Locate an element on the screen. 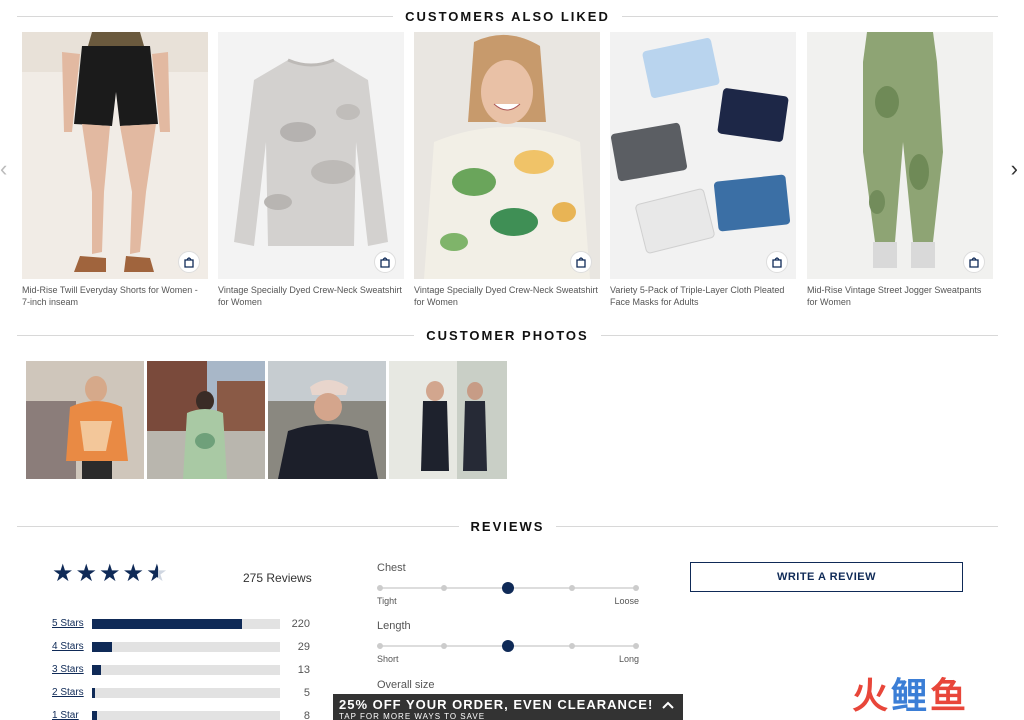  histogram-row: 2 Stars 5 is located at coordinates (187, 692).